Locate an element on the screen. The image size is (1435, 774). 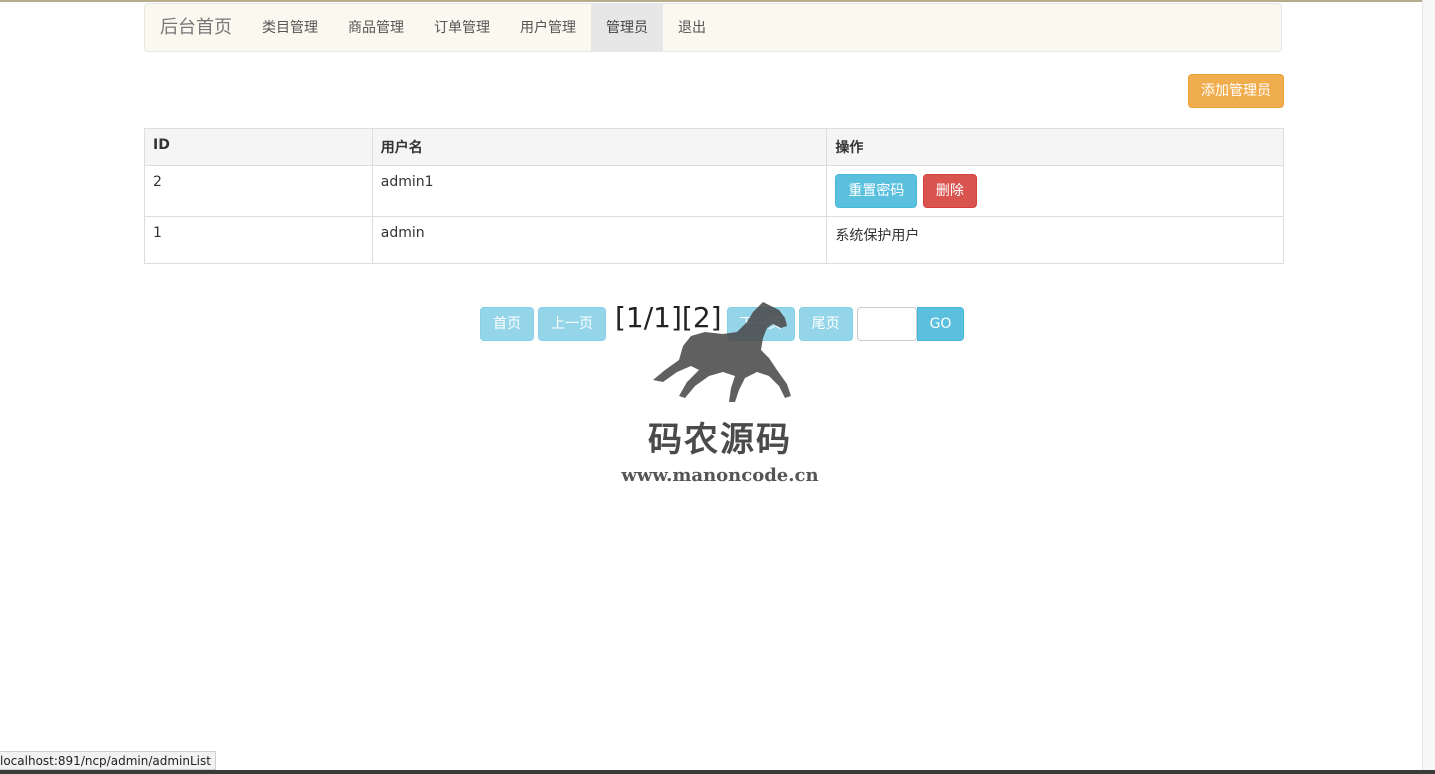
taskbar-edge is located at coordinates (717, 772).